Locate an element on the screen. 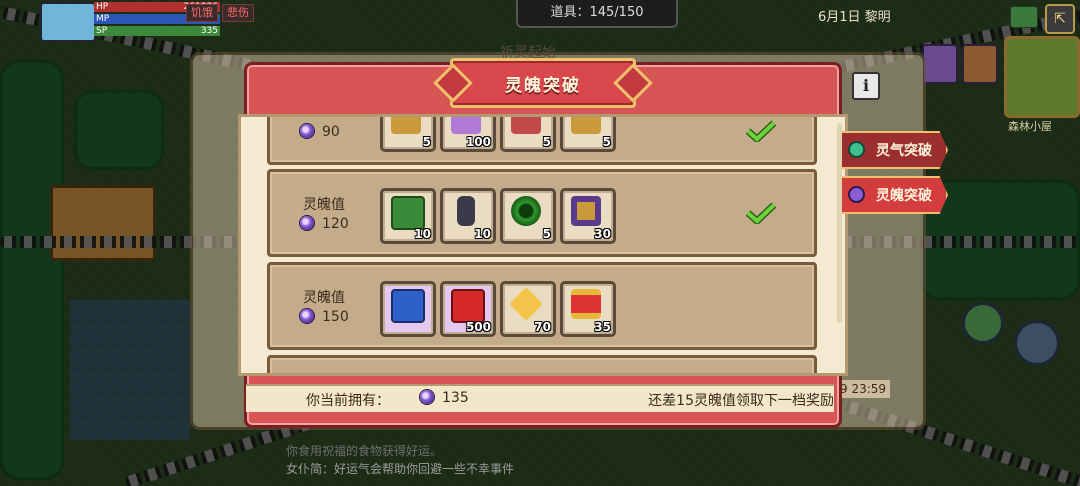  info-button: i is located at coordinates (866, 86).